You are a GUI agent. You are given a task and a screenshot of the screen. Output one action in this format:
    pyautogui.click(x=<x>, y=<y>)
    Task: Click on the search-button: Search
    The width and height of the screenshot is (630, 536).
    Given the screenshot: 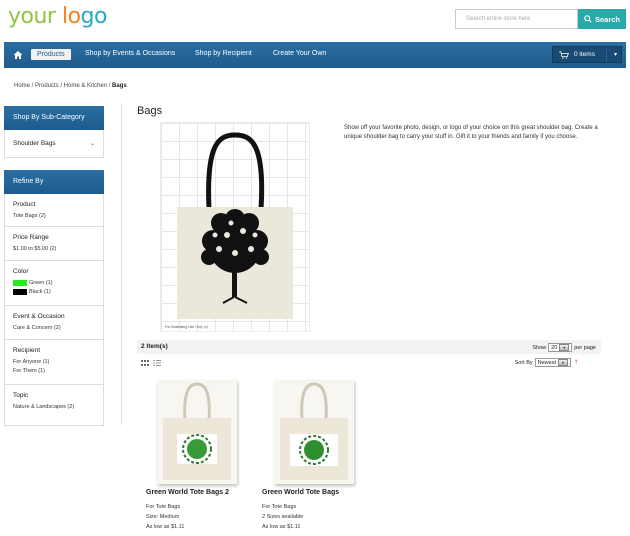 What is the action you would take?
    pyautogui.click(x=602, y=19)
    